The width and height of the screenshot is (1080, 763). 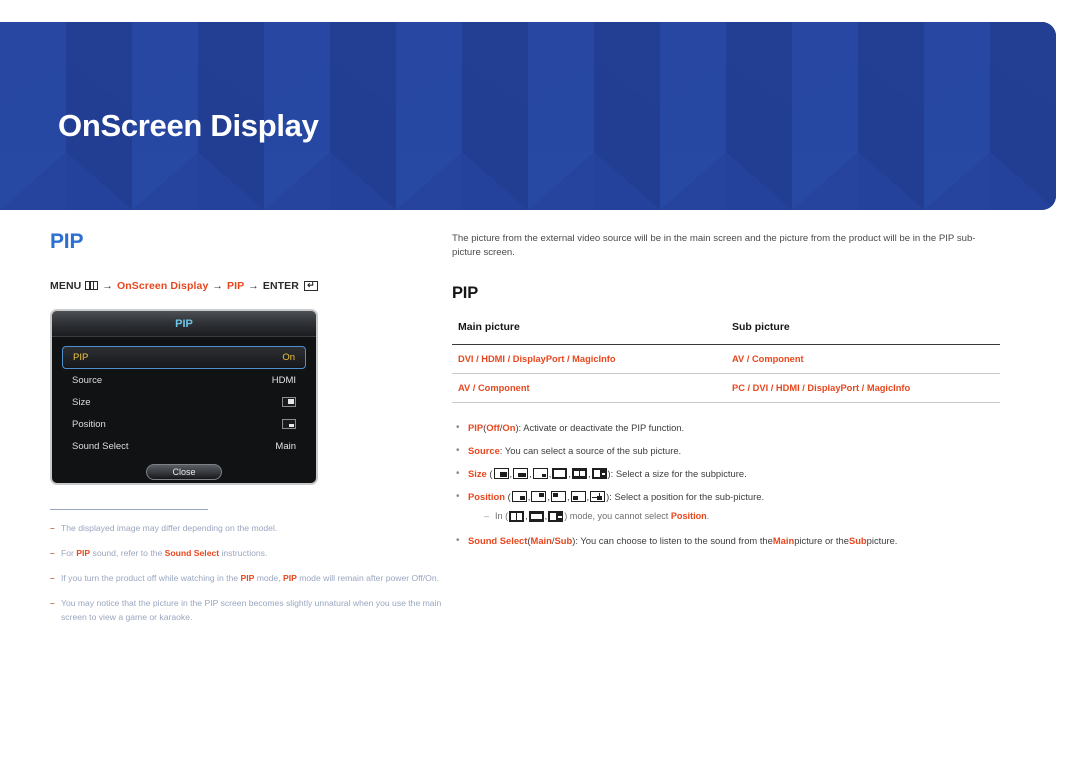 What do you see at coordinates (589, 333) in the screenshot?
I see `column-header-main-picture: Main picture` at bounding box center [589, 333].